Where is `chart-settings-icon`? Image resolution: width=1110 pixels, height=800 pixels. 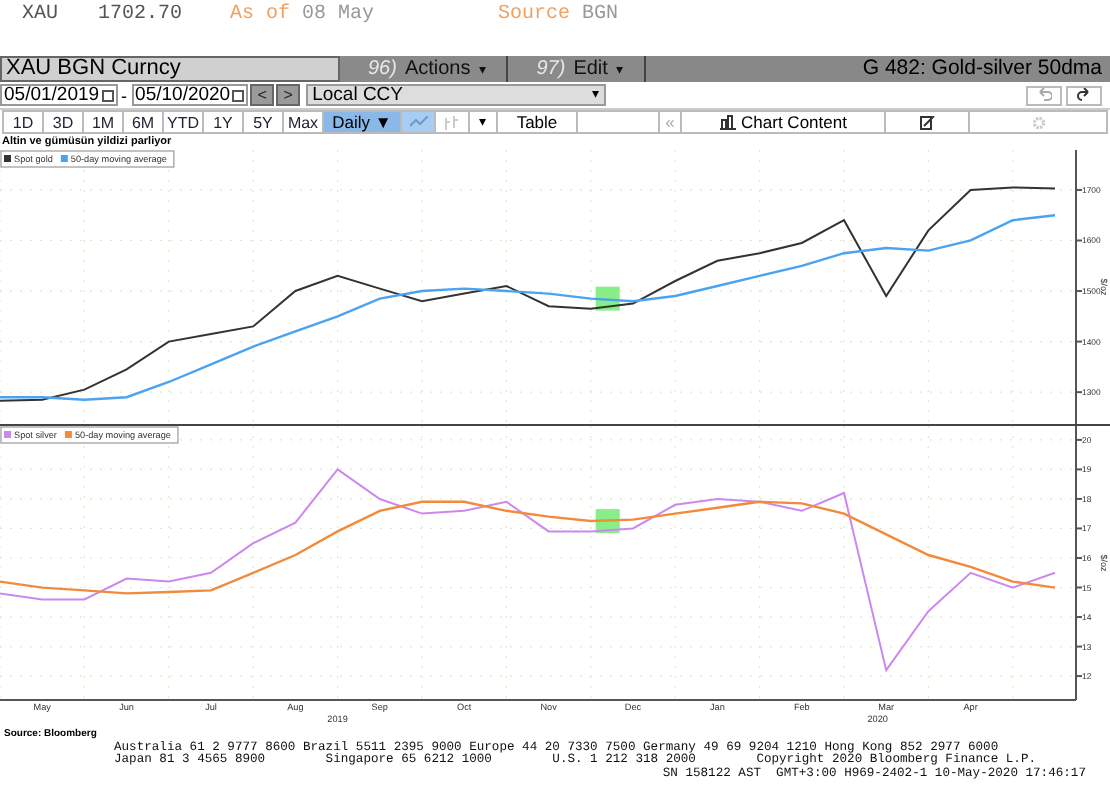 chart-settings-icon is located at coordinates (727, 122).